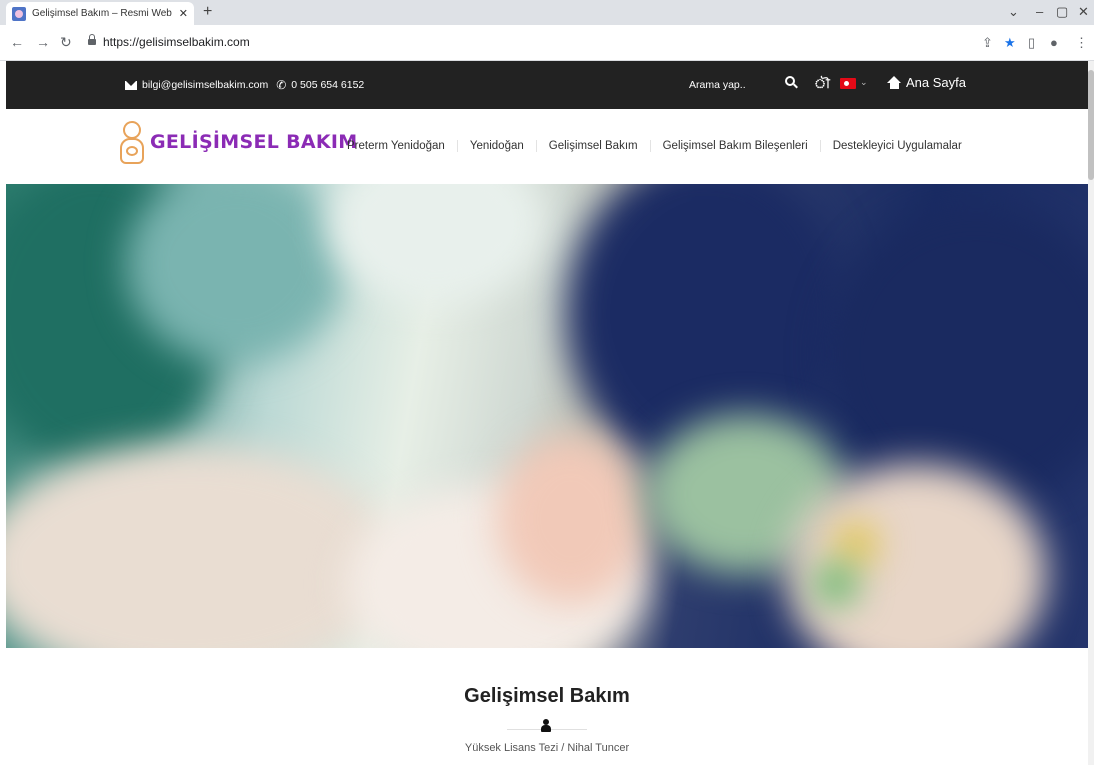 The image size is (1094, 765). What do you see at coordinates (1013, 12) in the screenshot?
I see `tab-search-chevron-icon: ⌄` at bounding box center [1013, 12].